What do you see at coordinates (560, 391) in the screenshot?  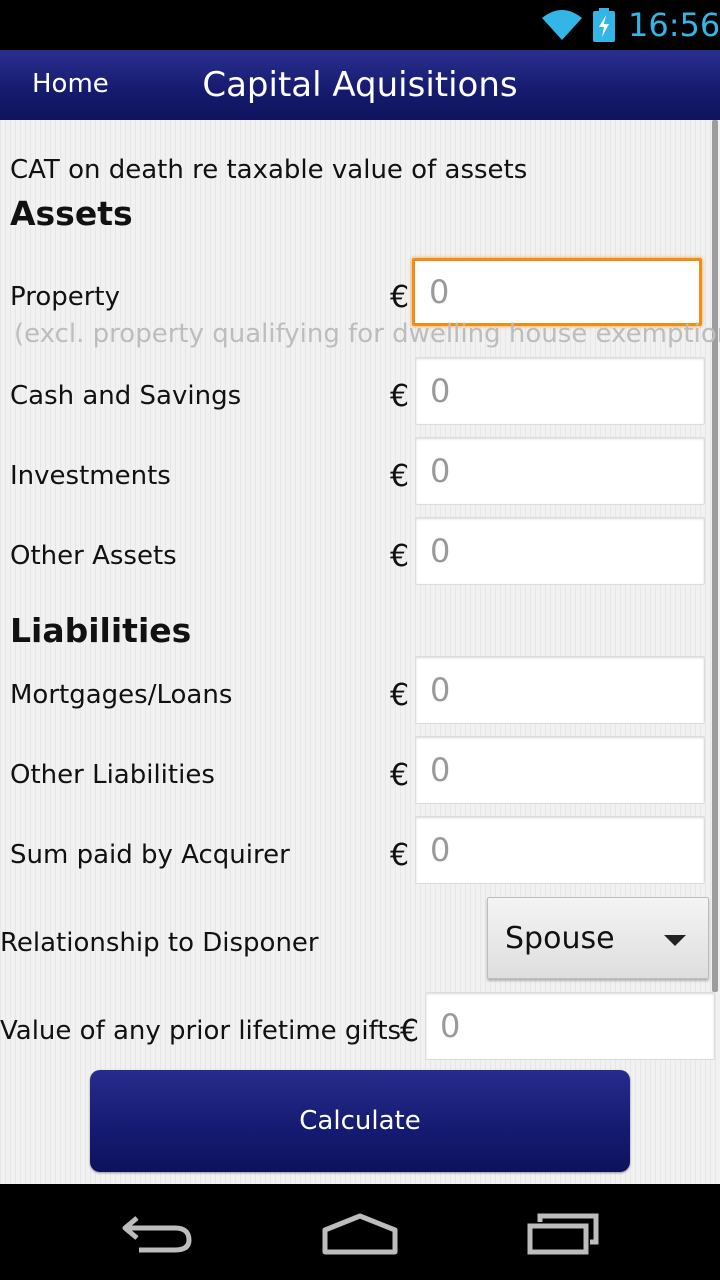 I see `cash-savings-input` at bounding box center [560, 391].